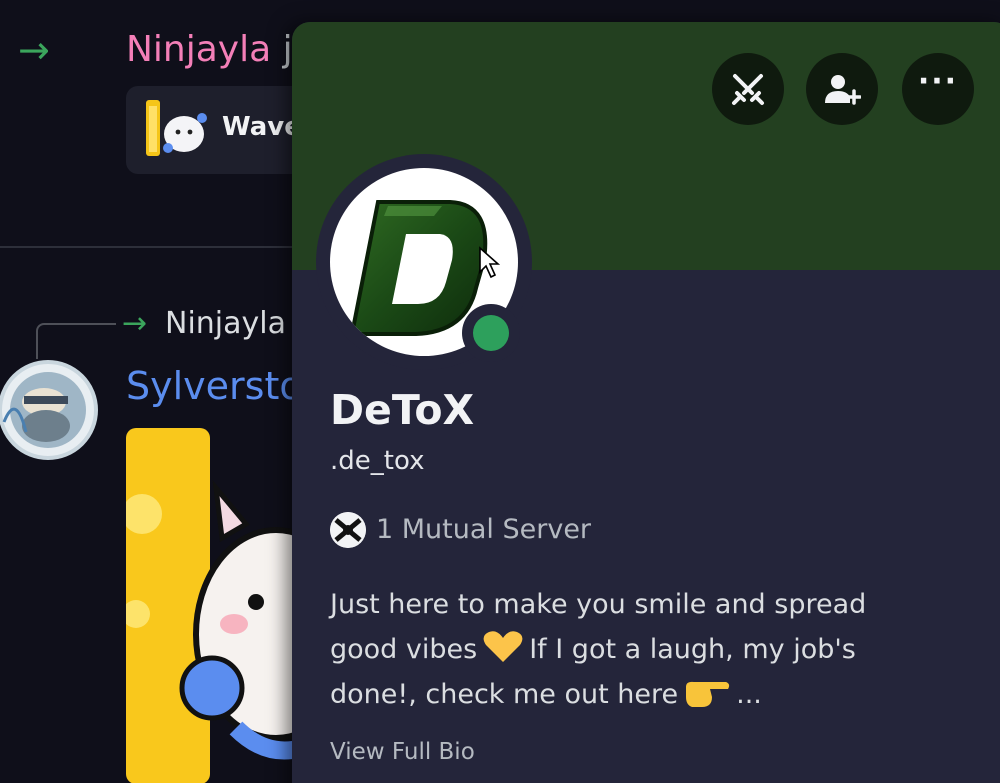 The image size is (1000, 783). I want to click on bio-line: good vibes If I got a laugh, my job's, so click(640, 649).